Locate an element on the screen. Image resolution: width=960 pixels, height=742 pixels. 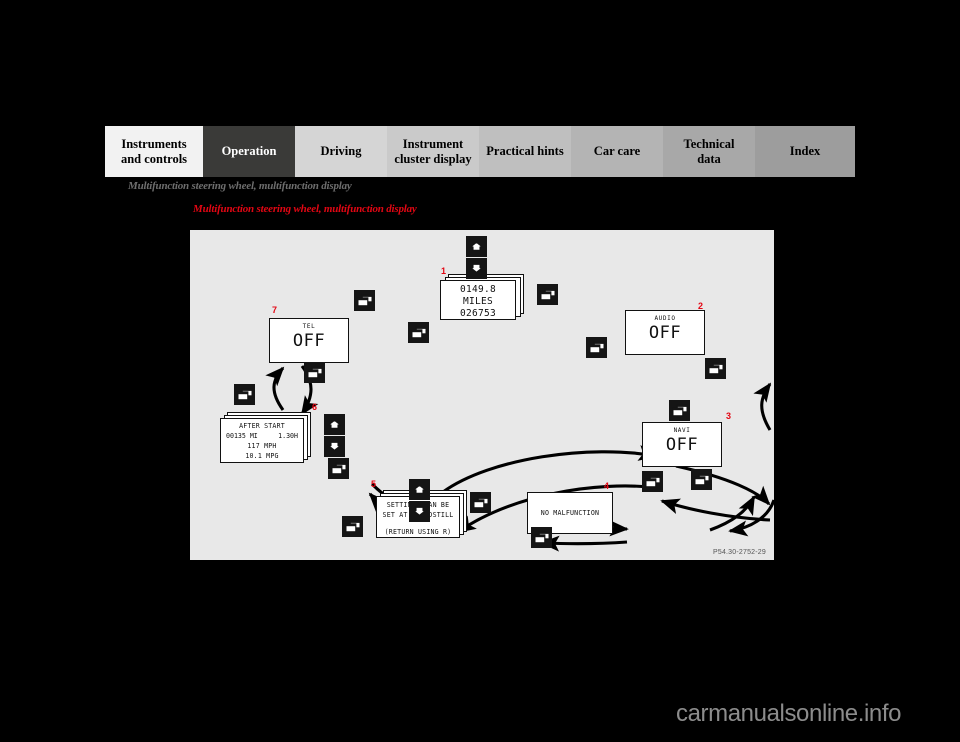
odometer-display: 0149.8 MILES 026753 is located at coordinates (478, 300).